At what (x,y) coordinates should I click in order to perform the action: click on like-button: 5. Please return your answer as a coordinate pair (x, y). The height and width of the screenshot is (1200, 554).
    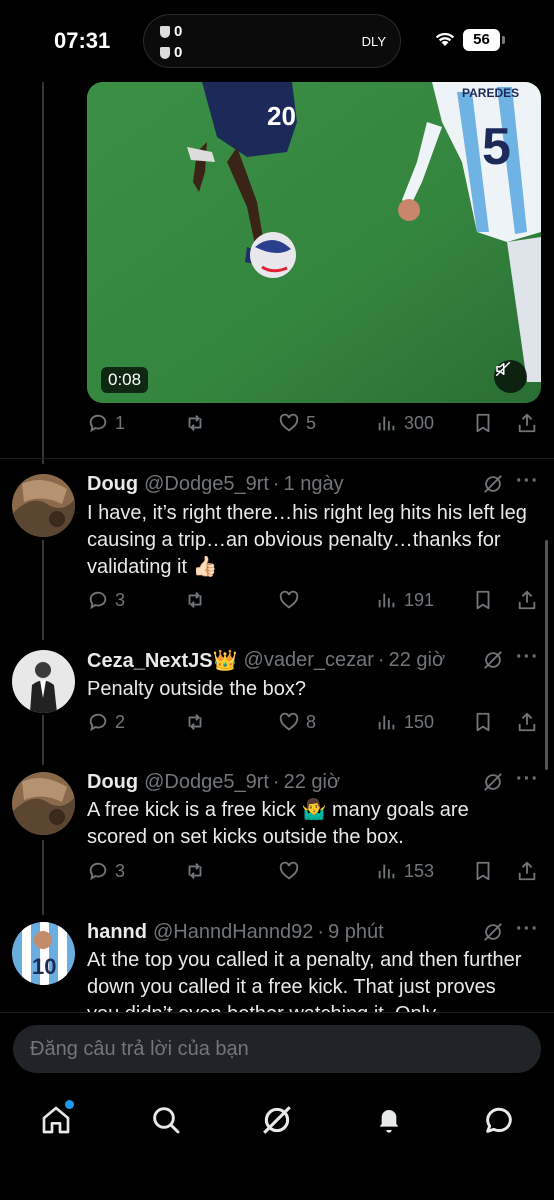
    Looking at the image, I should click on (297, 423).